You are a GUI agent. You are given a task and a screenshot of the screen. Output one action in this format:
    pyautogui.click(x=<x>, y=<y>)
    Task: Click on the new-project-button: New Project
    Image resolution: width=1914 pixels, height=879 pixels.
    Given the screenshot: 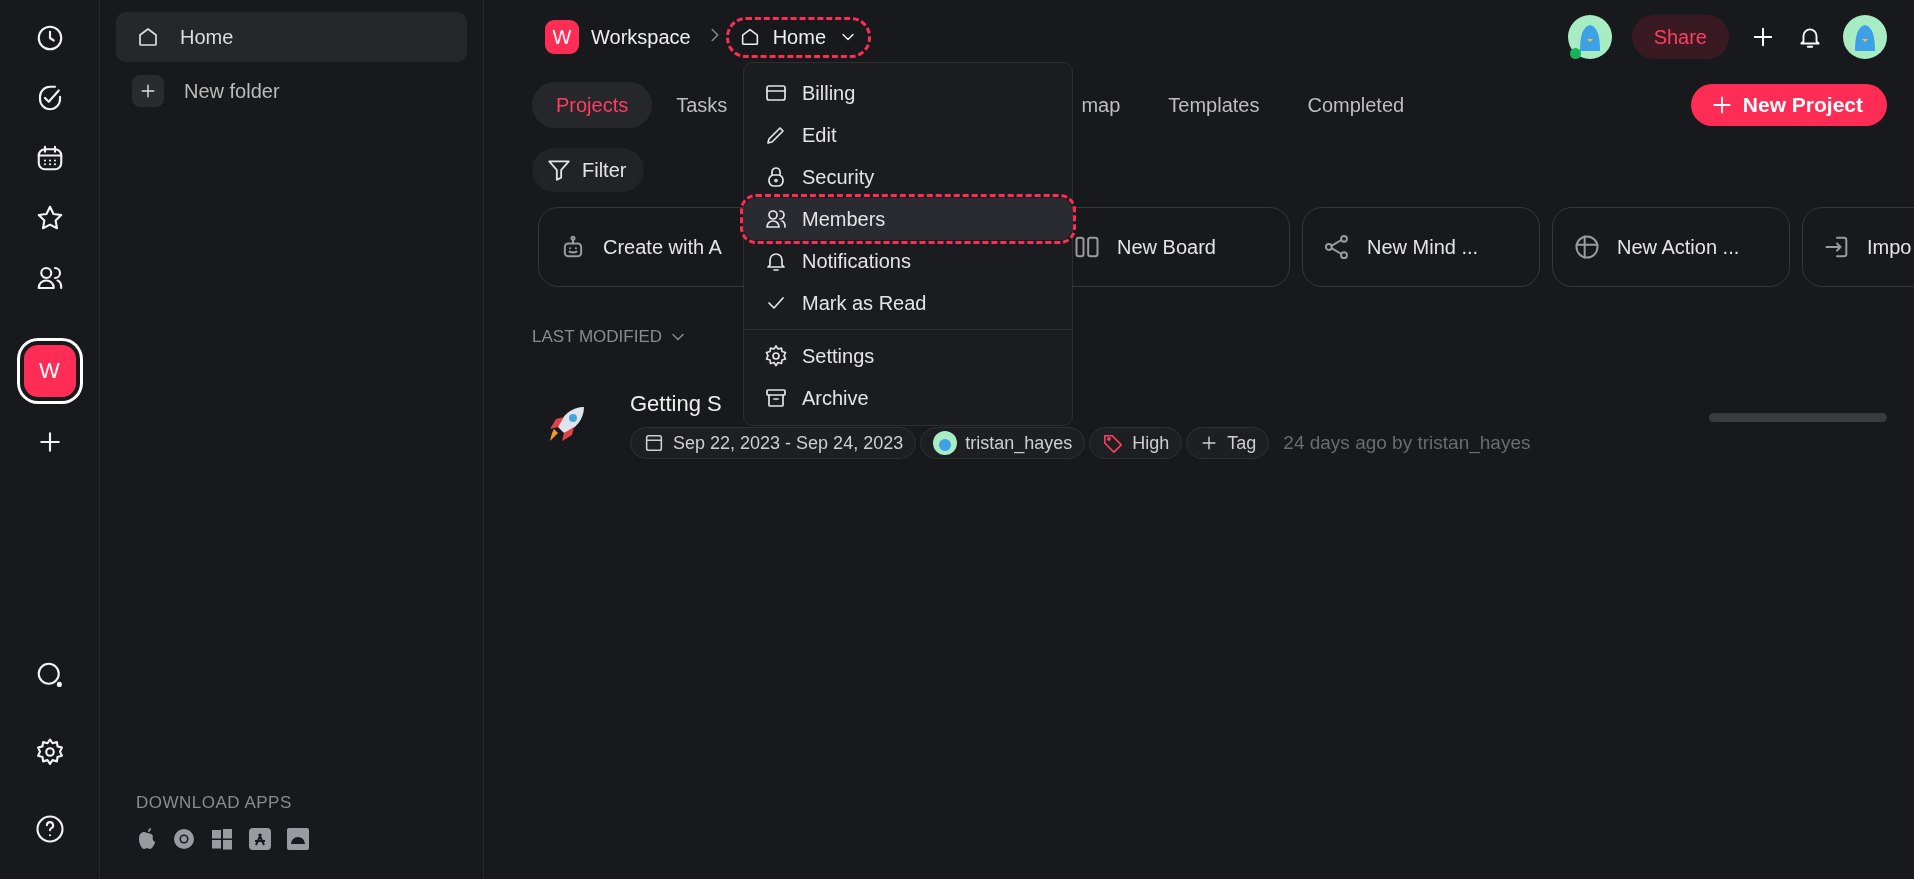 What is the action you would take?
    pyautogui.click(x=1788, y=105)
    